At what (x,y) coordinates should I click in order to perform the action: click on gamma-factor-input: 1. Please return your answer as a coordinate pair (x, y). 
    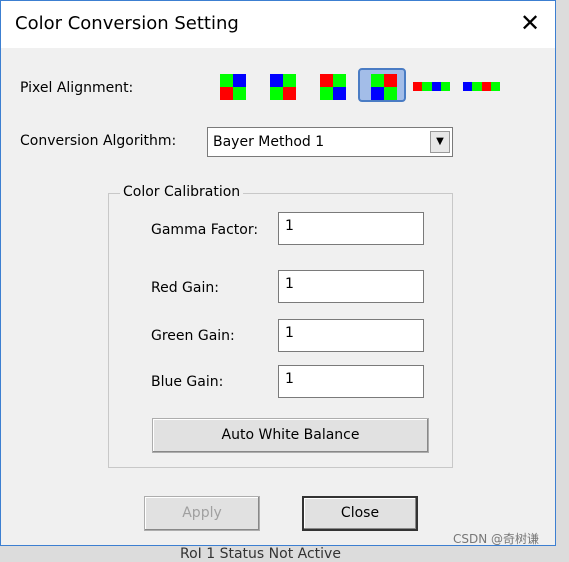
    Looking at the image, I should click on (351, 228).